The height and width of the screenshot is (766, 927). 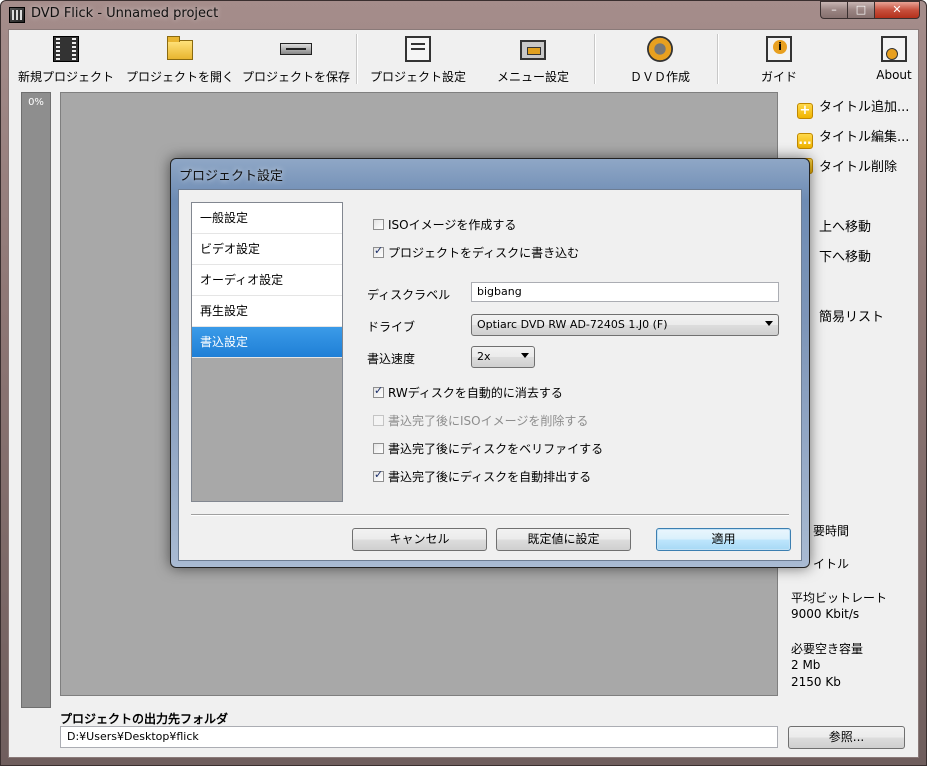 What do you see at coordinates (267, 218) in the screenshot?
I see `category-general: 一般設定` at bounding box center [267, 218].